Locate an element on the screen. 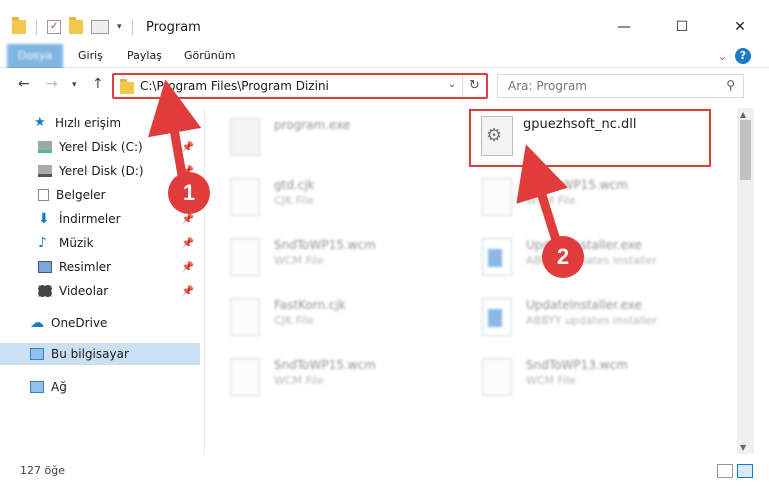 The width and height of the screenshot is (769, 494). arrow-to-dll is located at coordinates (542, 193).